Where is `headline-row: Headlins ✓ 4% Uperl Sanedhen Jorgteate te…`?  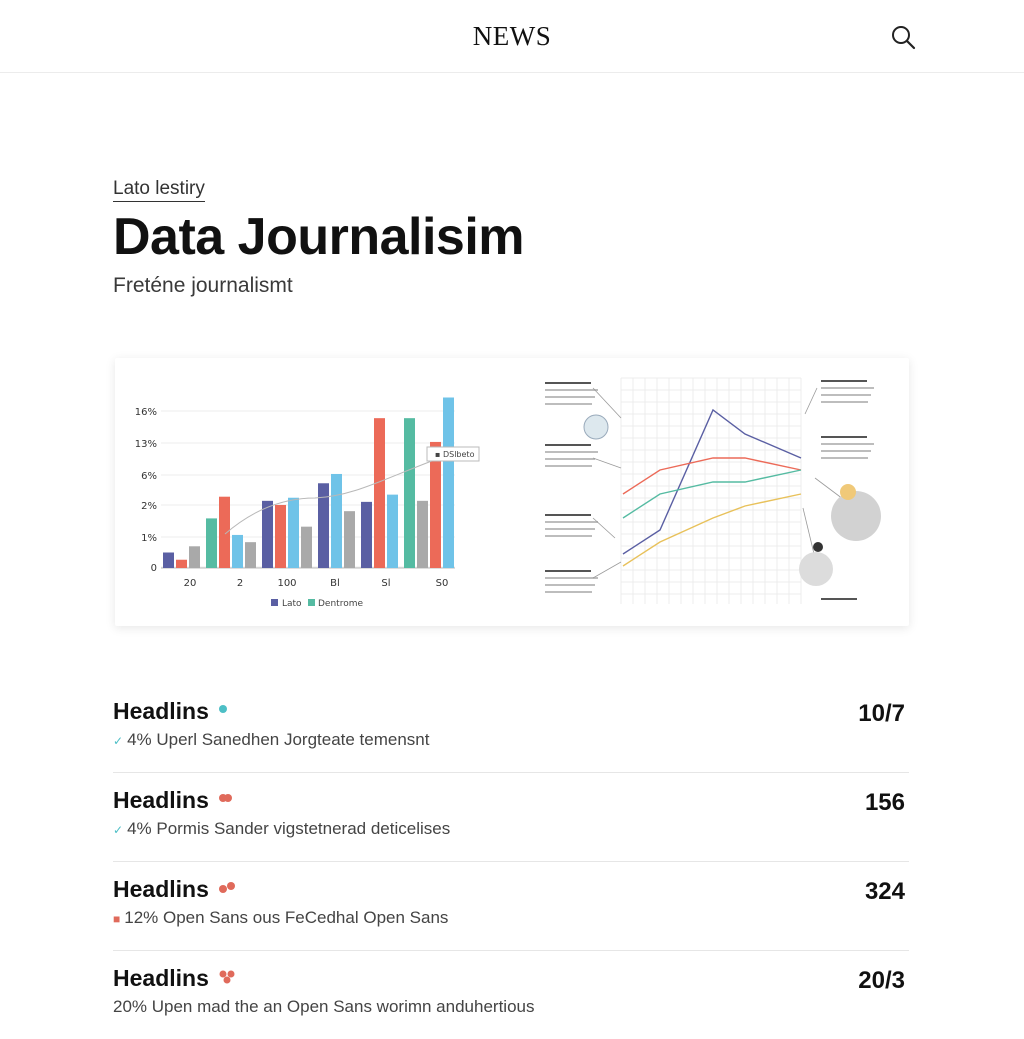
headline-row: Headlins ✓ 4% Uperl Sanedhen Jorgteate te… is located at coordinates (511, 728).